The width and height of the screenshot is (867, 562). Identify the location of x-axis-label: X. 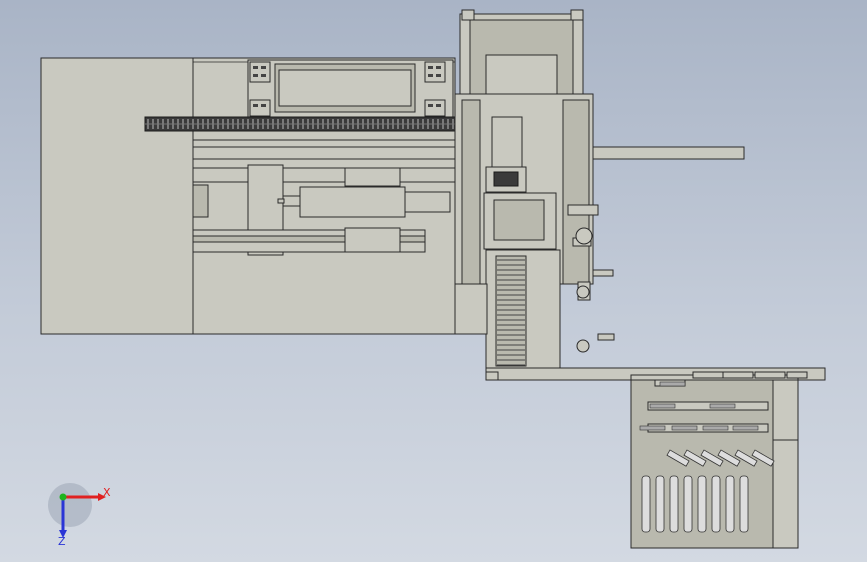
(107, 492).